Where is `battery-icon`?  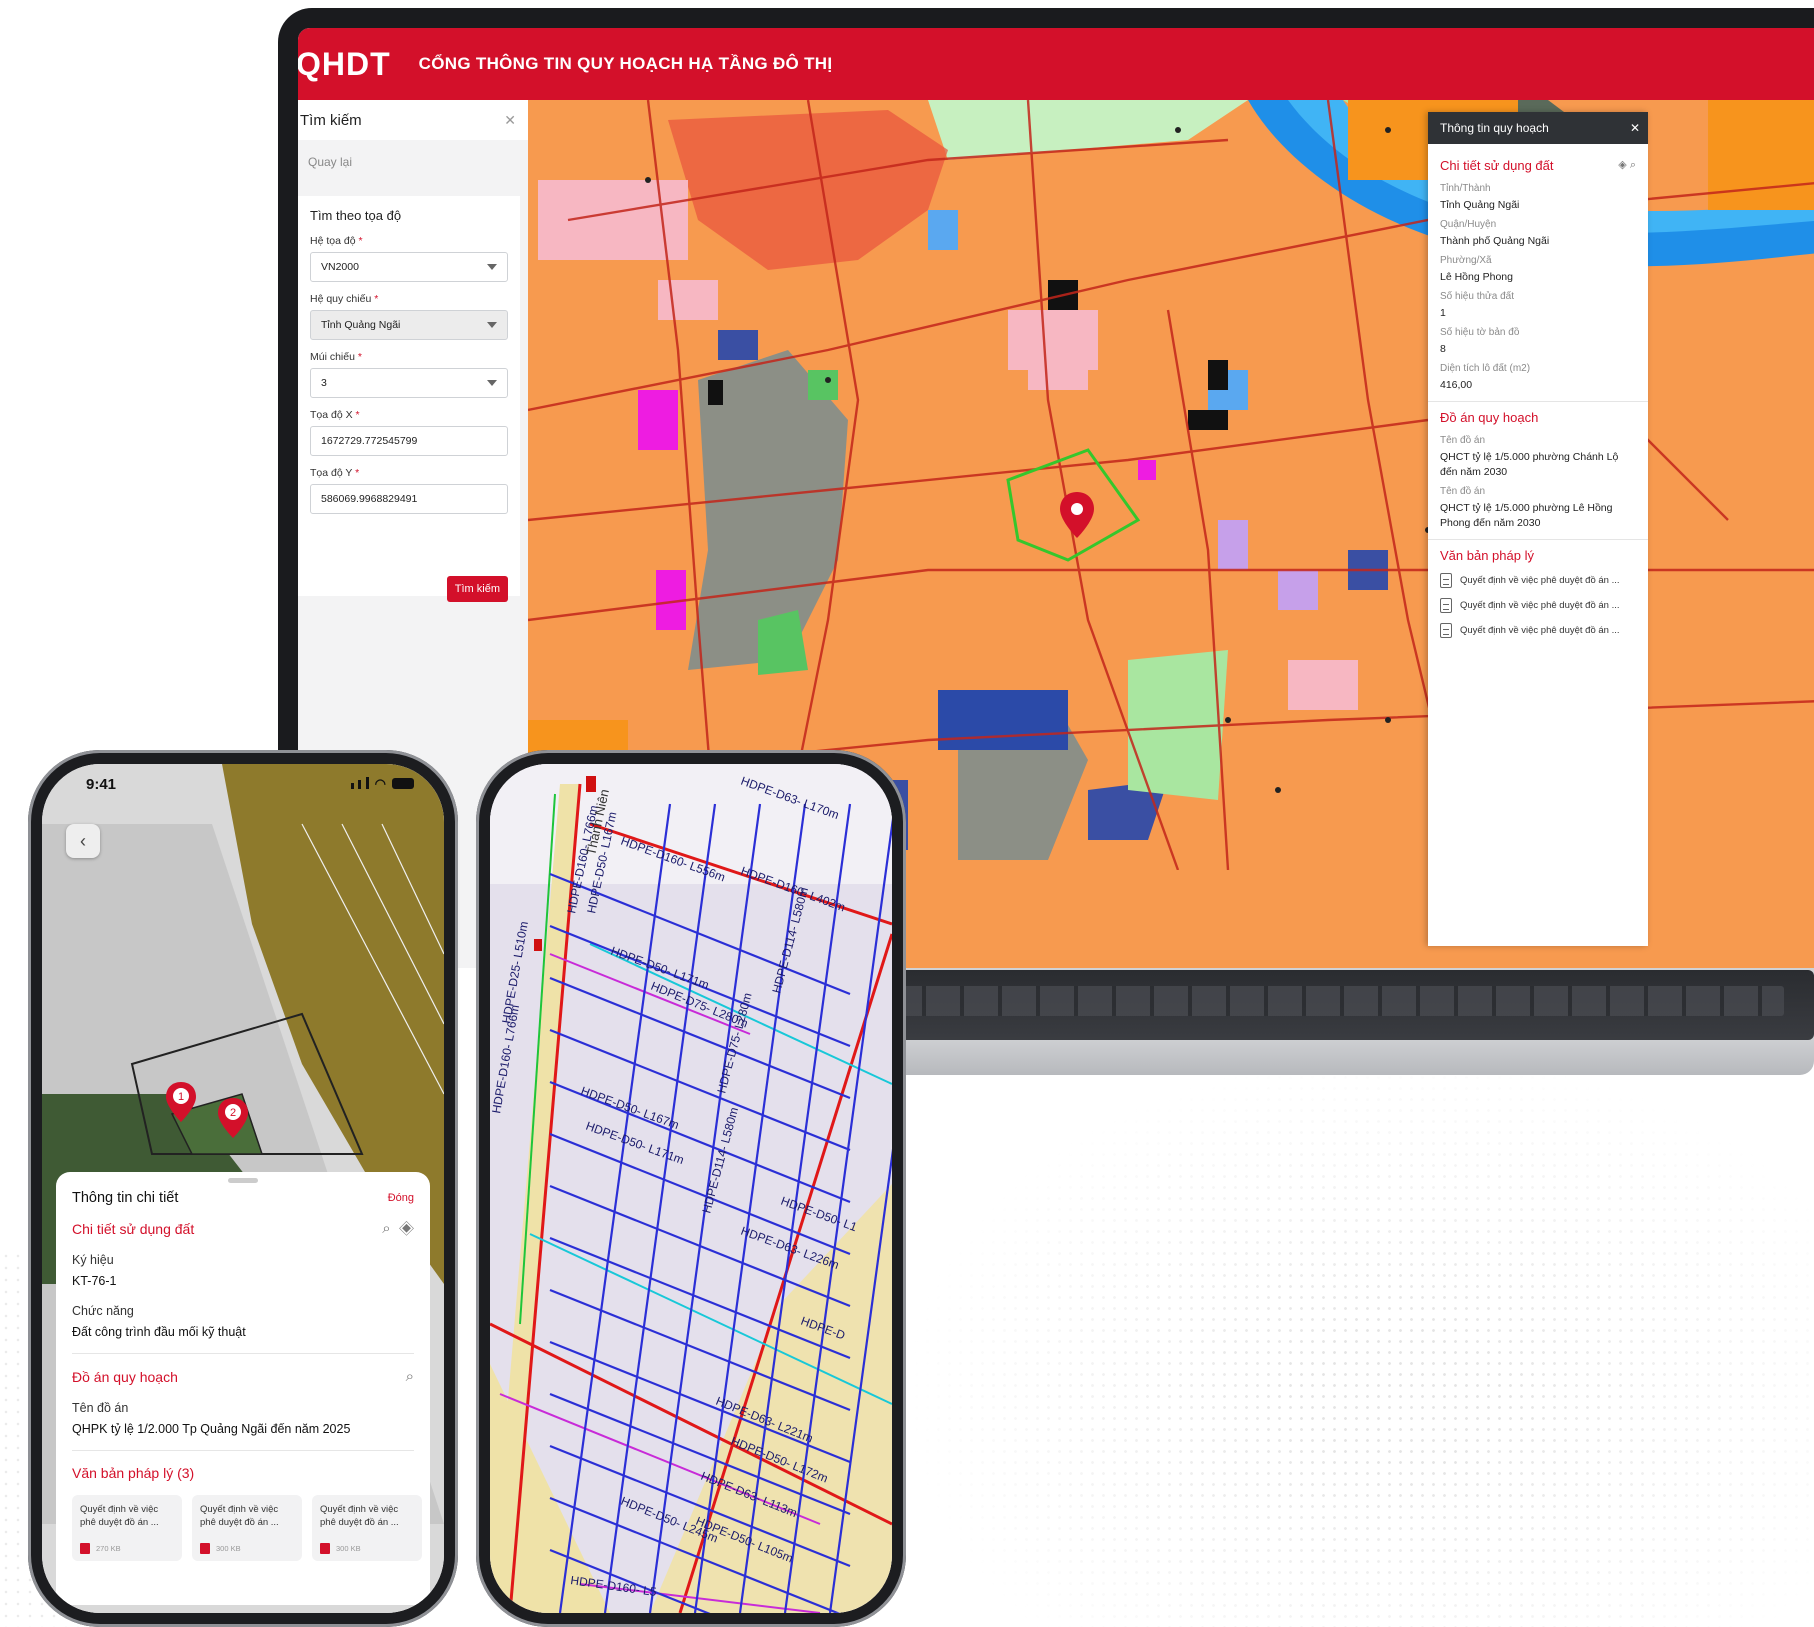
battery-icon is located at coordinates (403, 784).